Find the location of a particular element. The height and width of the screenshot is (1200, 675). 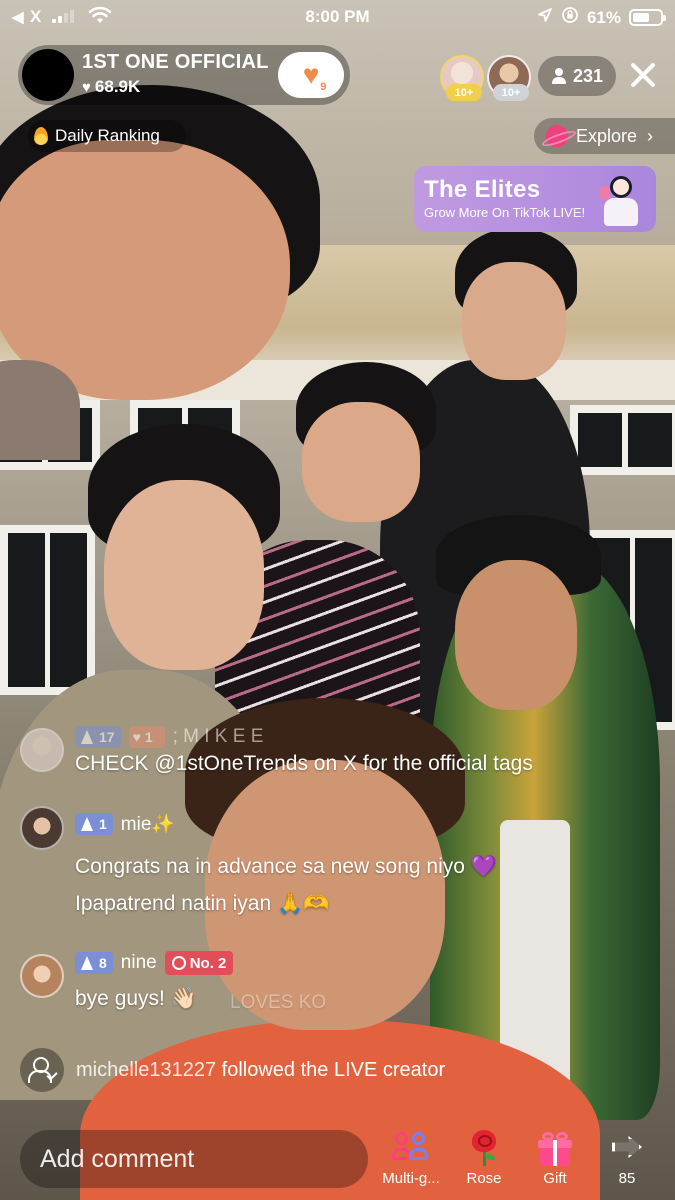

fan-badge-number: 1 is located at coordinates (148, 737).